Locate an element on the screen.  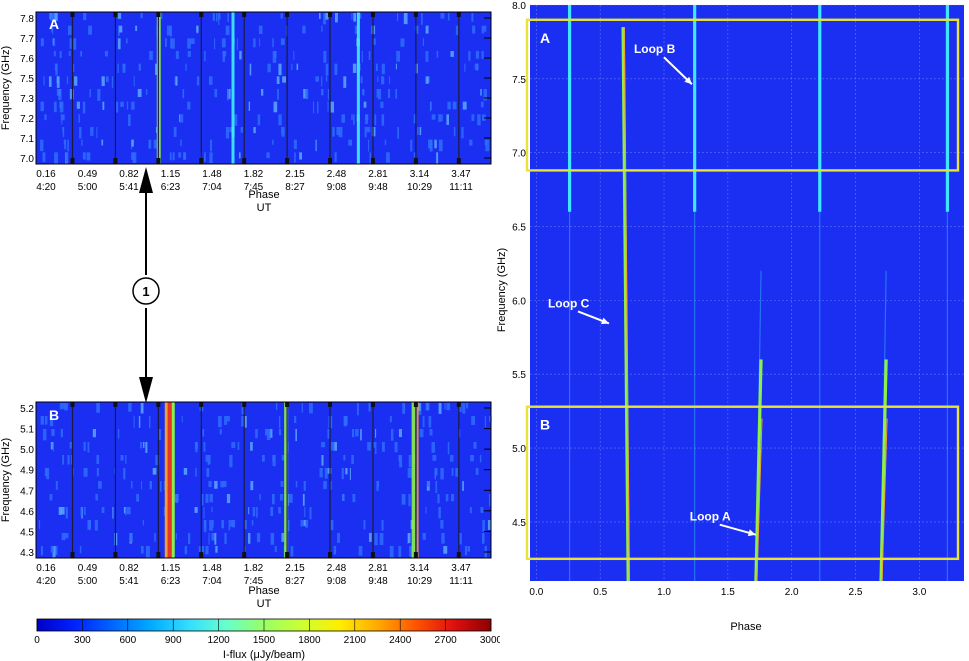
main-xtick-label: 2.0 is located at coordinates (792, 592).